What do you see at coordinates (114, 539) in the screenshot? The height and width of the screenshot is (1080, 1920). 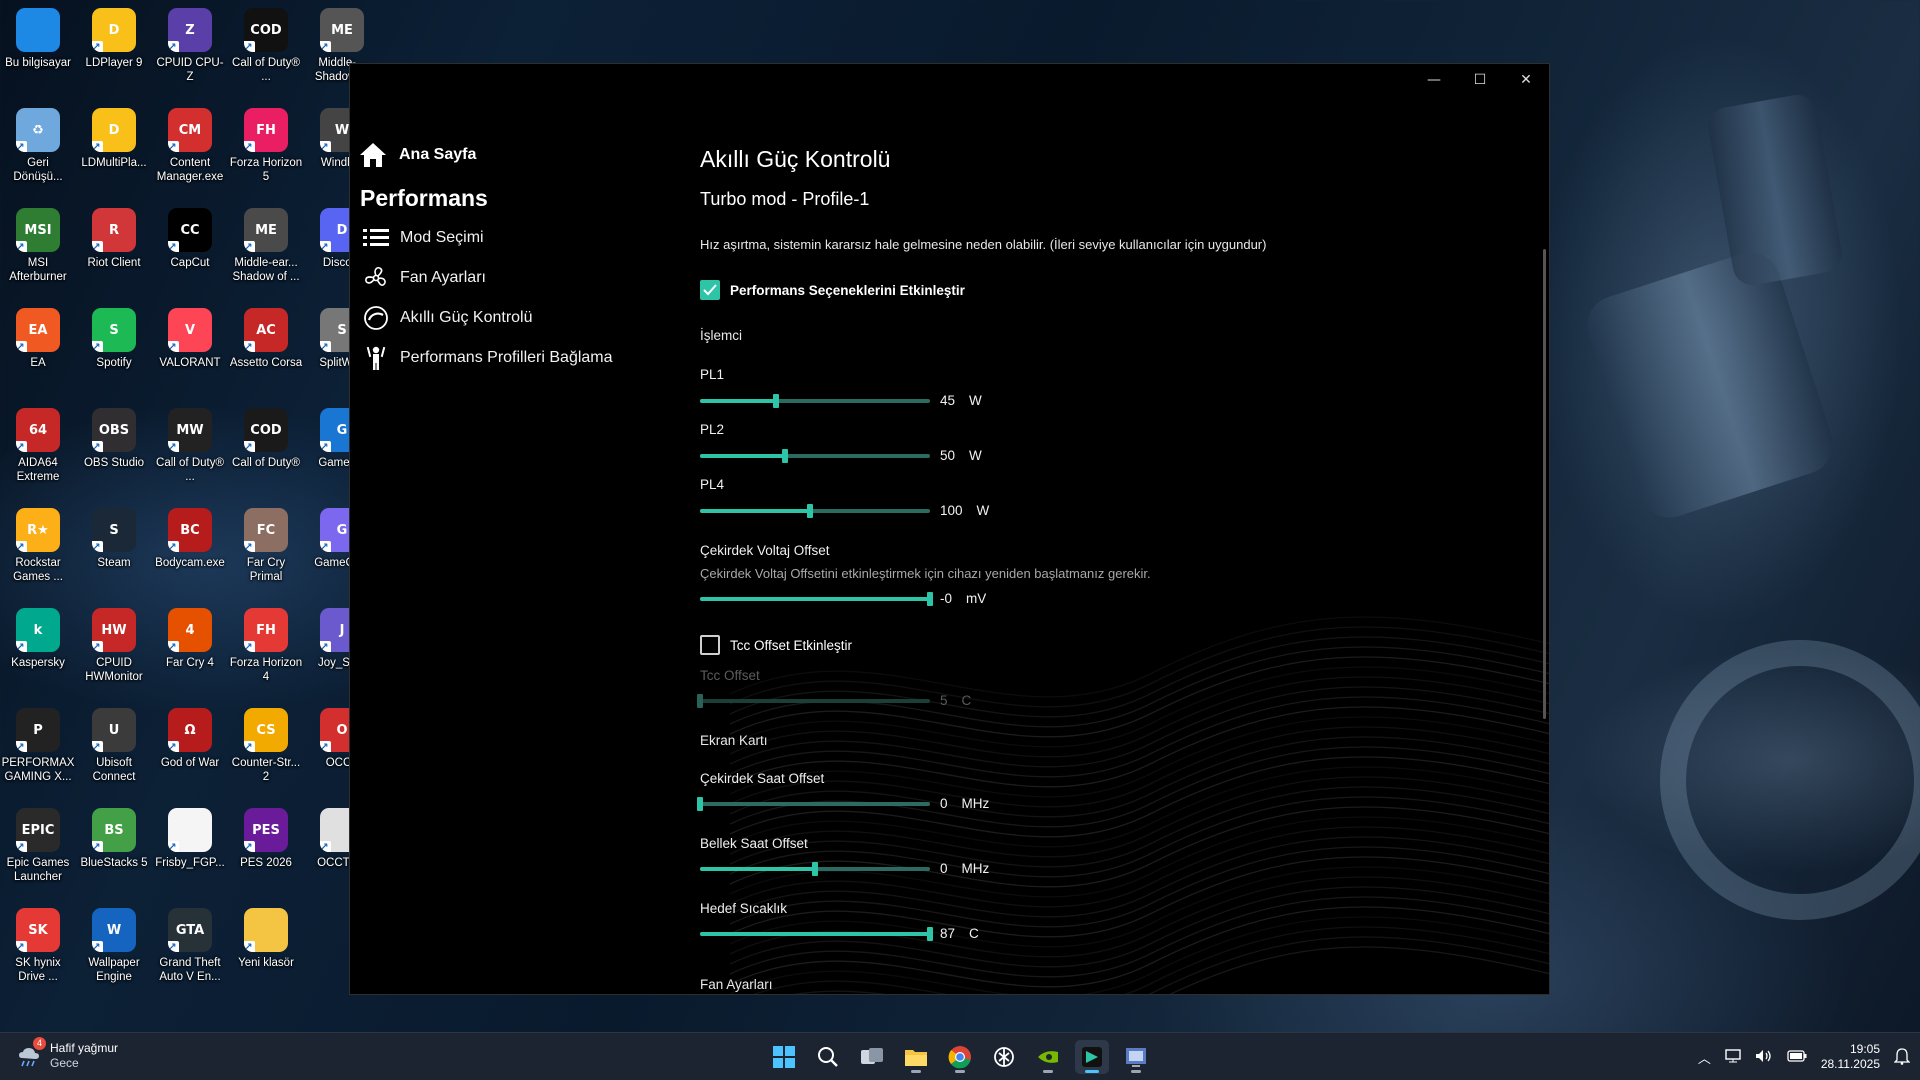 I see `desktop-shortcut: S ↗ Steam` at bounding box center [114, 539].